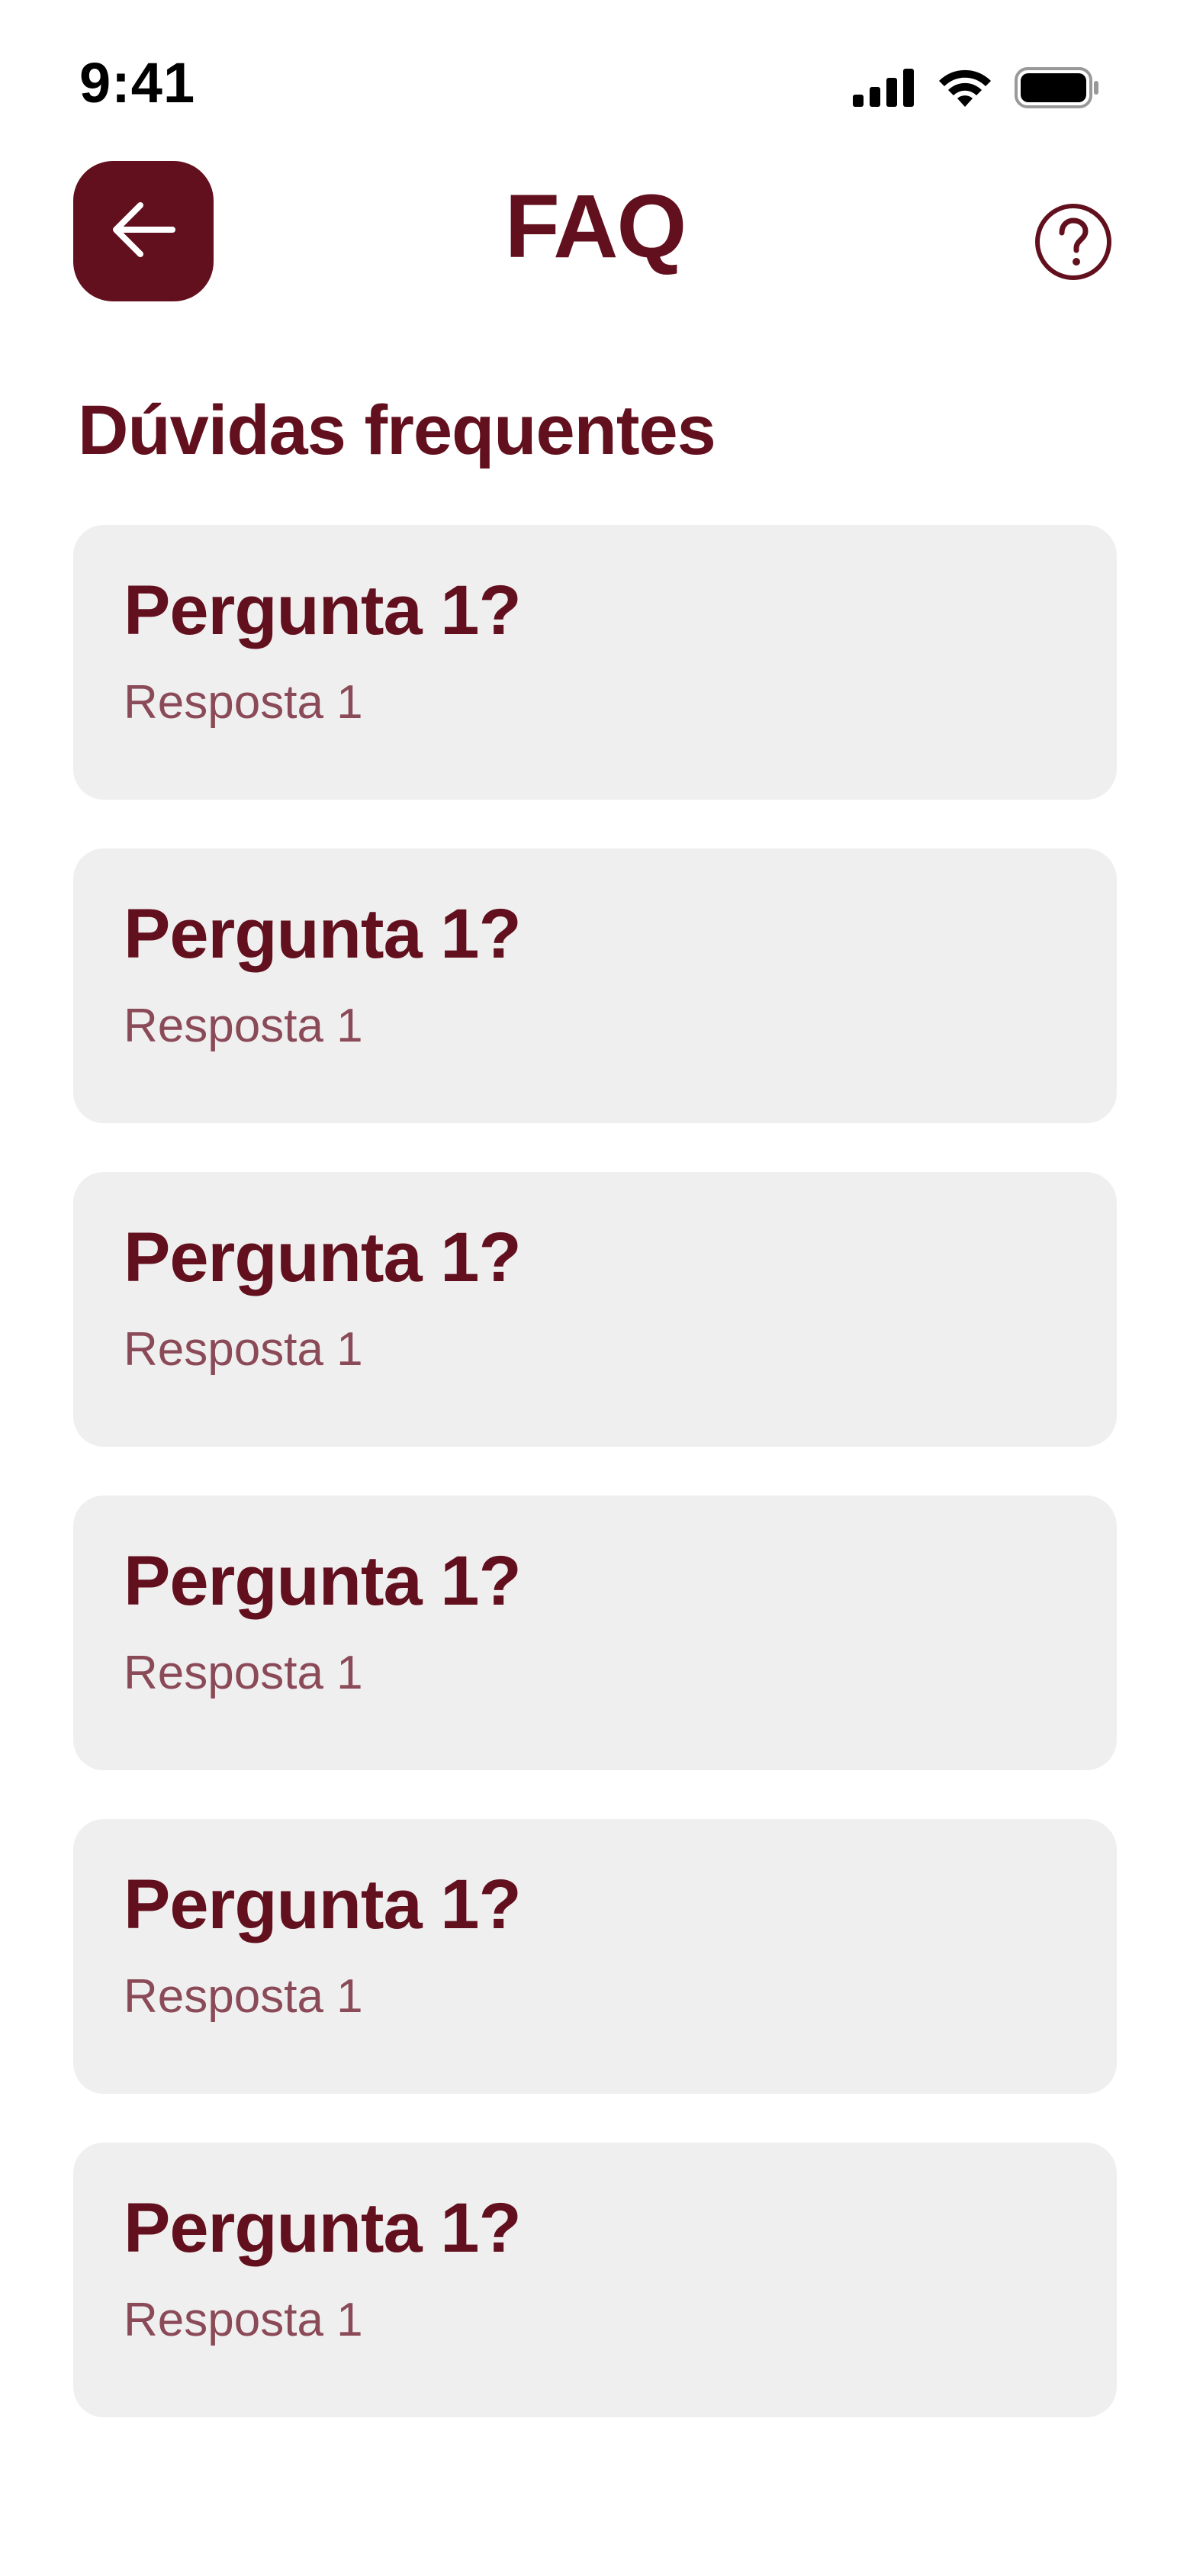 The image size is (1190, 2576). Describe the element at coordinates (965, 89) in the screenshot. I see `wifi-icon` at that location.